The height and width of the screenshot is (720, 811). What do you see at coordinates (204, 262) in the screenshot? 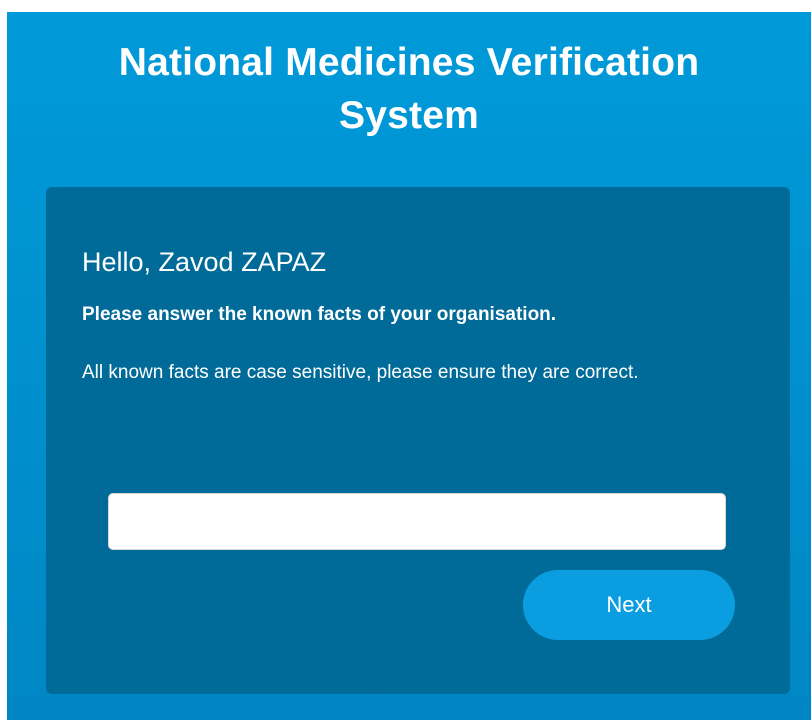
I see `greeting-text: Hello, Zavod ZAPAZ` at bounding box center [204, 262].